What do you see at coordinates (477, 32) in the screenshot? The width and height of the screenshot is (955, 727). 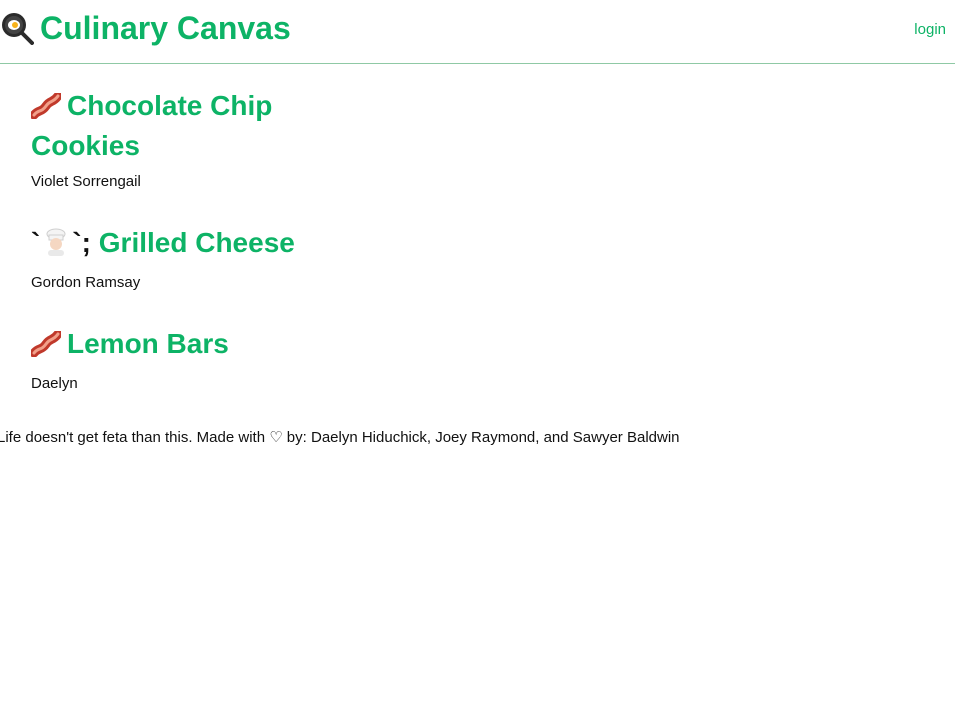 I see `site-header: Culinary Canvas login` at bounding box center [477, 32].